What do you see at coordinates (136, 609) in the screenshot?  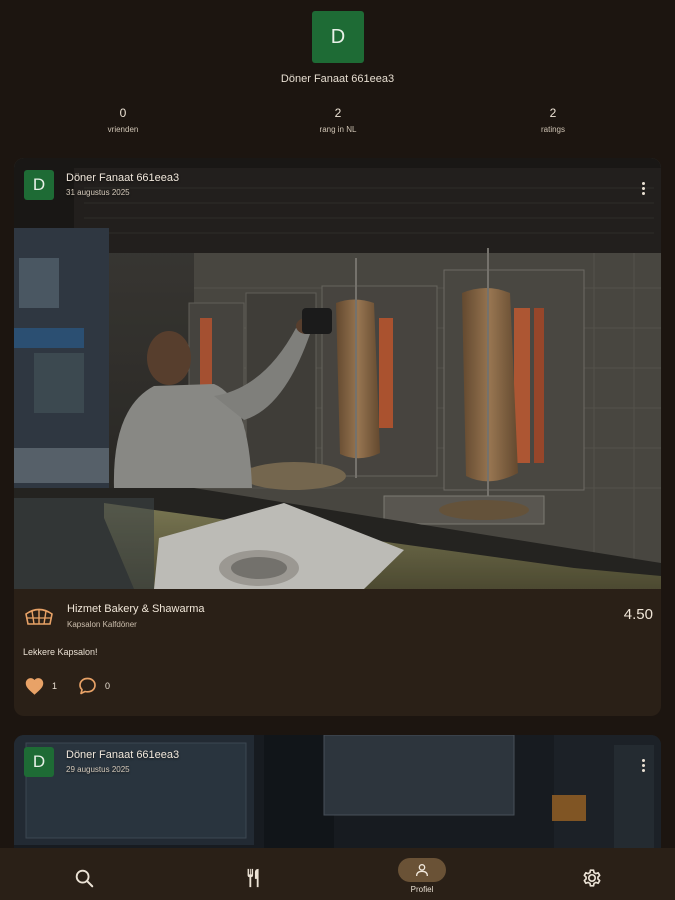 I see `place-name: Hizmet Bakery & Shawarma` at bounding box center [136, 609].